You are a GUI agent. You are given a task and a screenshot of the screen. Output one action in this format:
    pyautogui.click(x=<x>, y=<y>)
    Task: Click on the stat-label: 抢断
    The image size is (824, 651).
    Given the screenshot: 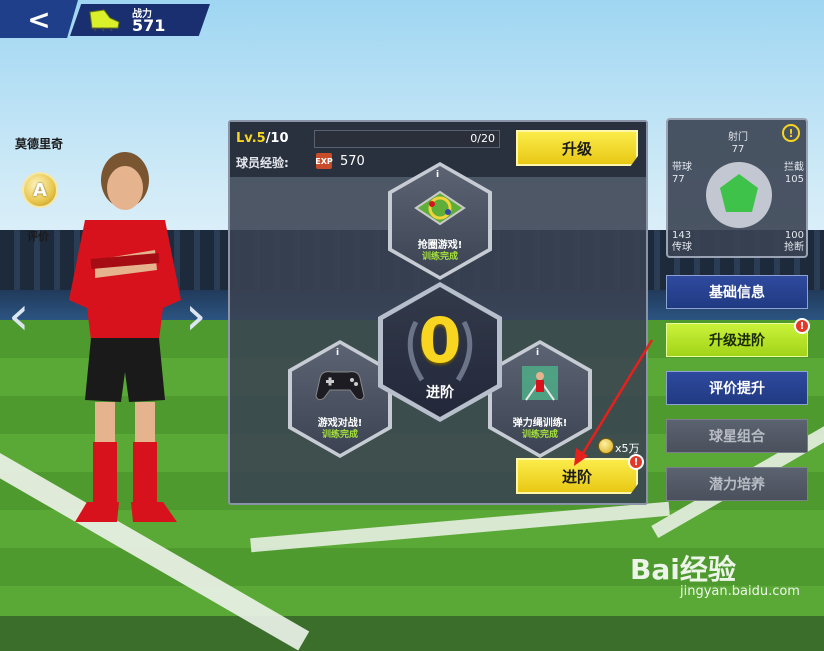 What is the action you would take?
    pyautogui.click(x=794, y=247)
    